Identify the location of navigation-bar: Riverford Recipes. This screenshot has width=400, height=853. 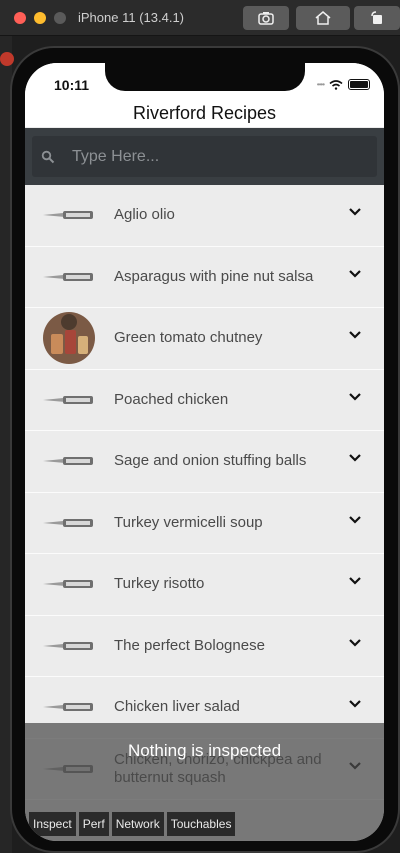
(204, 113).